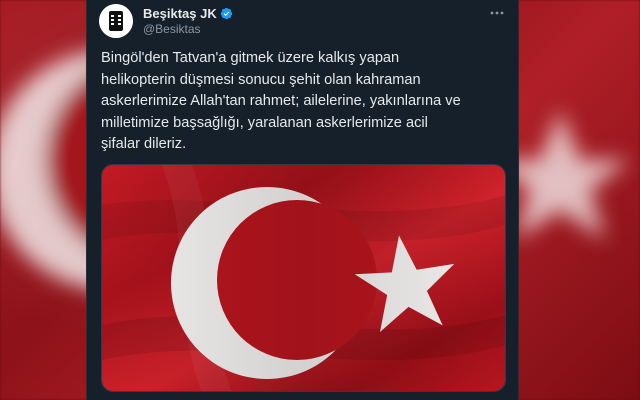 The height and width of the screenshot is (400, 640). What do you see at coordinates (497, 13) in the screenshot?
I see `more-horizontal-icon` at bounding box center [497, 13].